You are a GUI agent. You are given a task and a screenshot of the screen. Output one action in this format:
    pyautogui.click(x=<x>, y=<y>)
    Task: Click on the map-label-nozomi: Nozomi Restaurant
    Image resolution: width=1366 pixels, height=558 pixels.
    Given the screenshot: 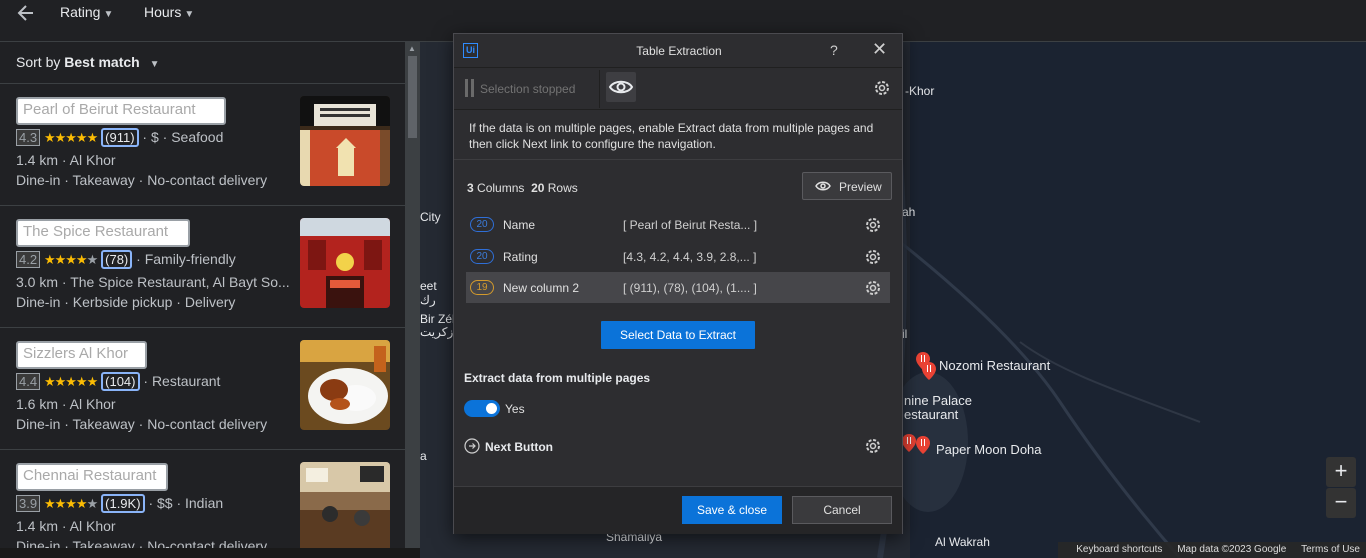 What is the action you would take?
    pyautogui.click(x=994, y=365)
    